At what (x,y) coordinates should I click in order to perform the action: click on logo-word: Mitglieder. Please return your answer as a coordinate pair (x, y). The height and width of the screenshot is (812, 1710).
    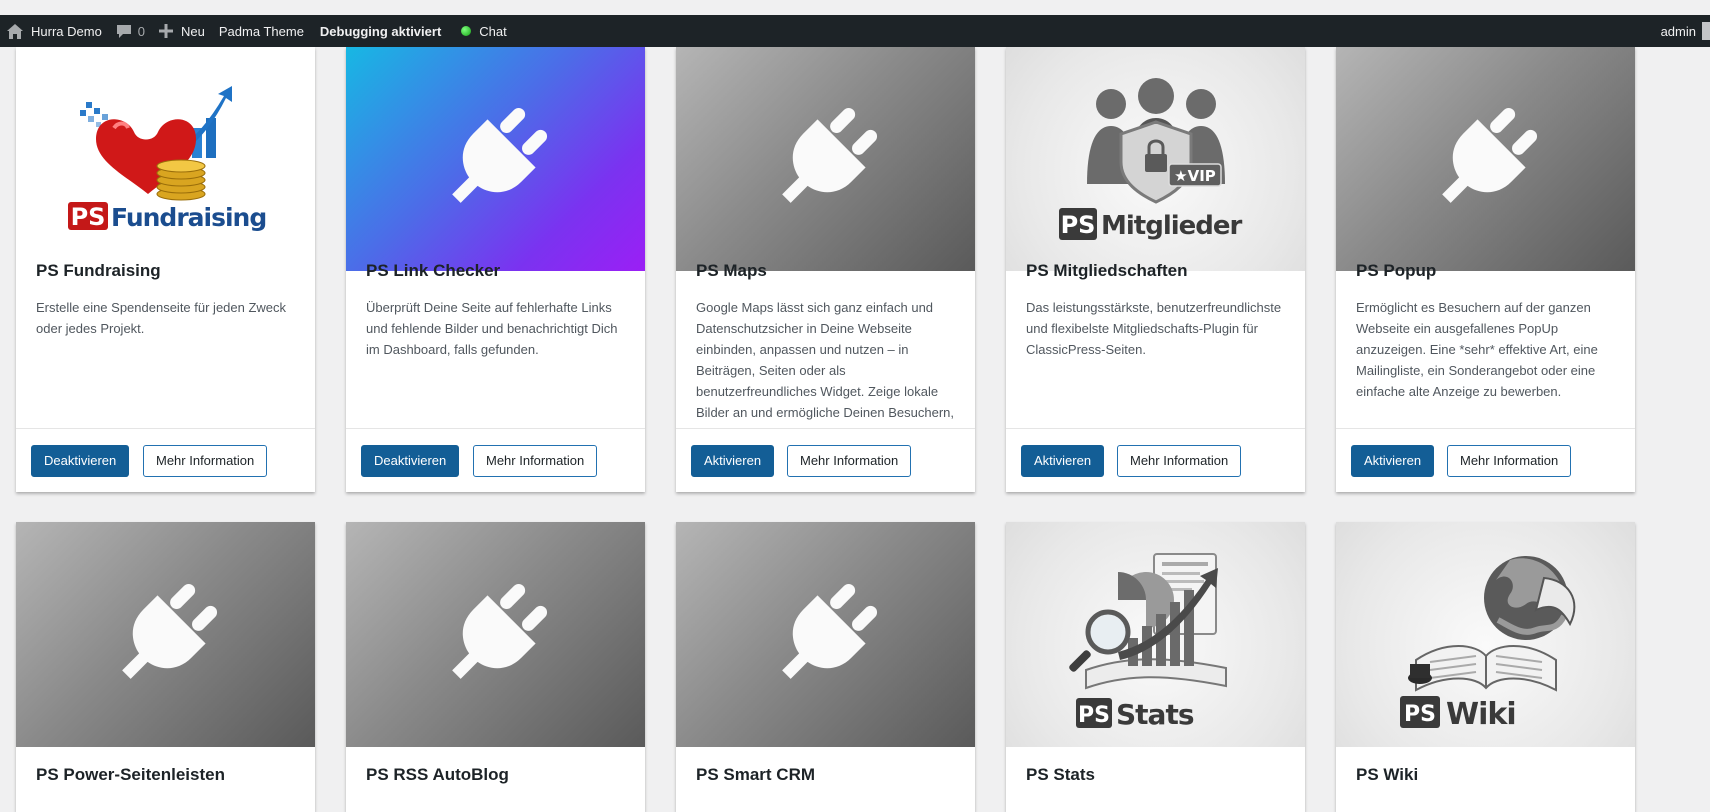
    Looking at the image, I should click on (1172, 226).